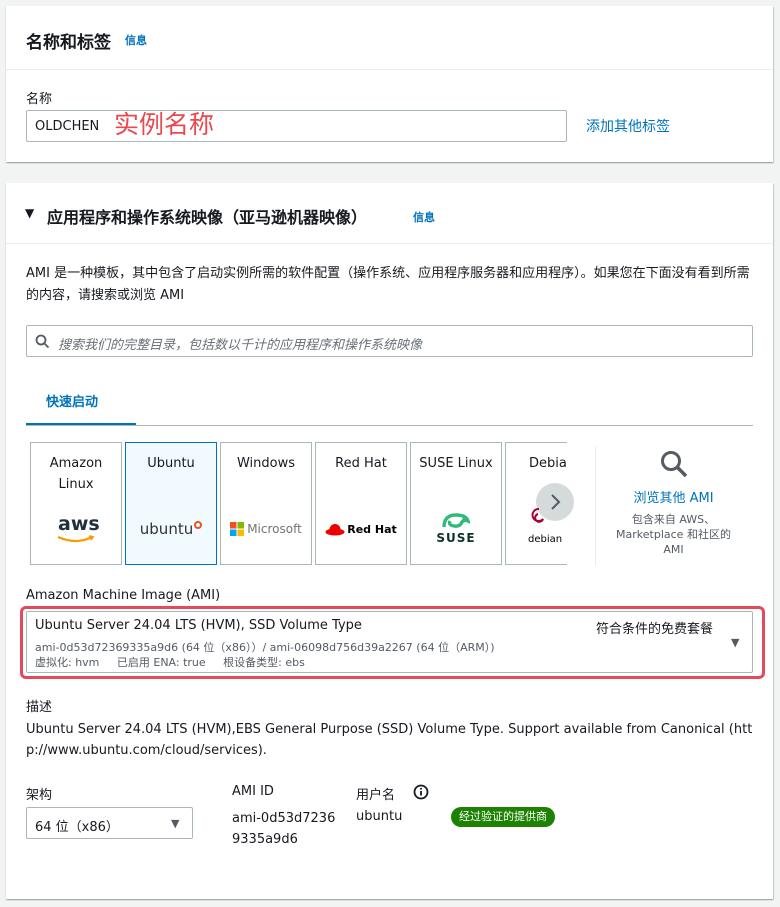  I want to click on browse-more-amis: 浏览其他 AMI 包含来自 AWS、Marketplace 和社区的 AMI, so click(673, 505).